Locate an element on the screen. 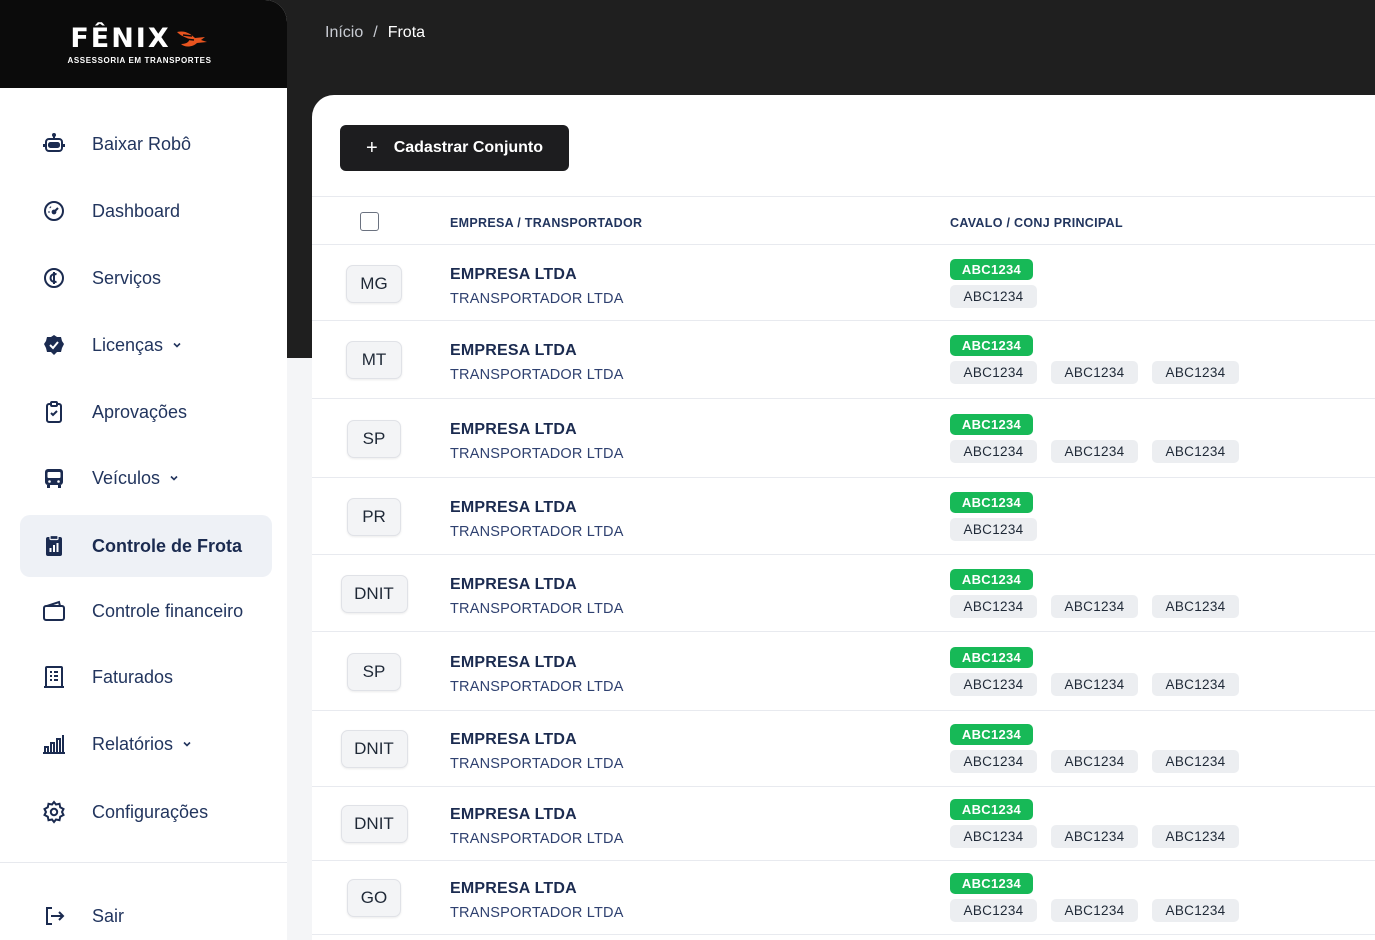 The height and width of the screenshot is (940, 1375). services-icon is located at coordinates (54, 278).